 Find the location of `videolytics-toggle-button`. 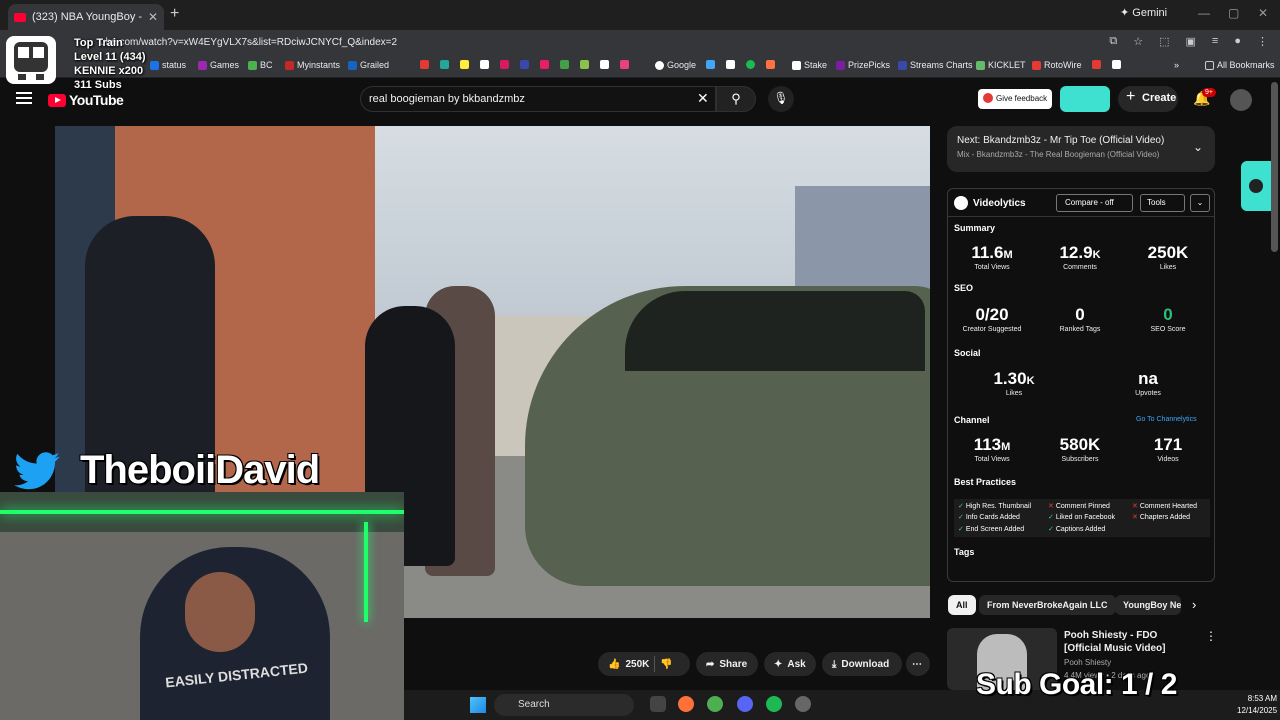

videolytics-toggle-button is located at coordinates (1085, 99).